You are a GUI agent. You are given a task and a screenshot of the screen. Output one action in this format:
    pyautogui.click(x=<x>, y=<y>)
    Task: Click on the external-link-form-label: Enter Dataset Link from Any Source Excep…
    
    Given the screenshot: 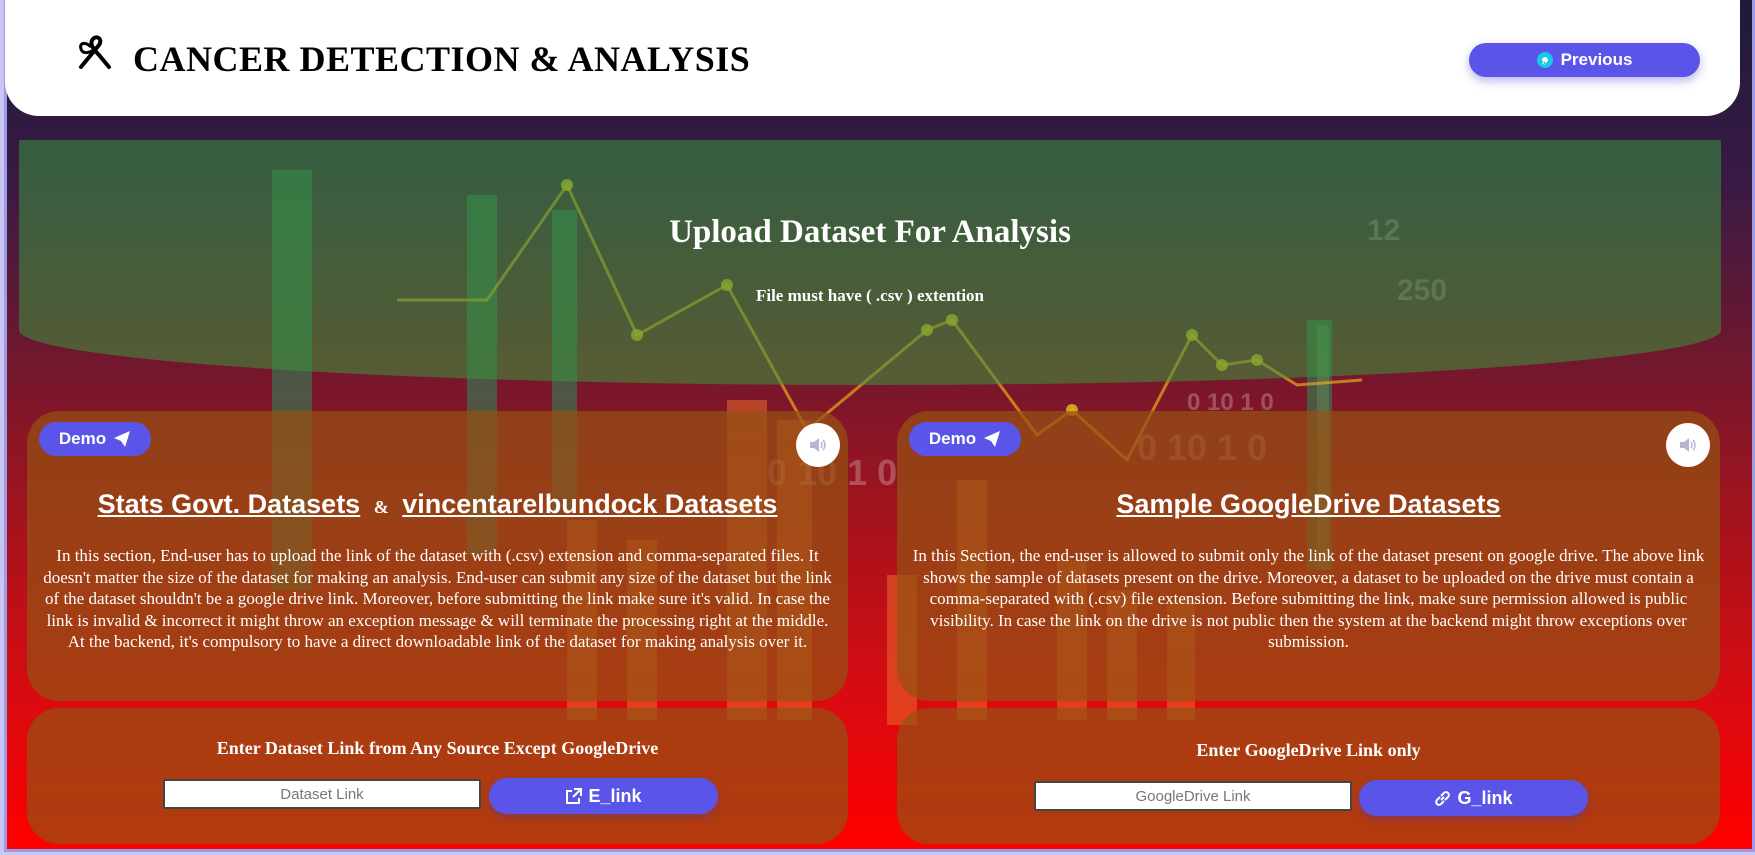 What is the action you would take?
    pyautogui.click(x=437, y=748)
    